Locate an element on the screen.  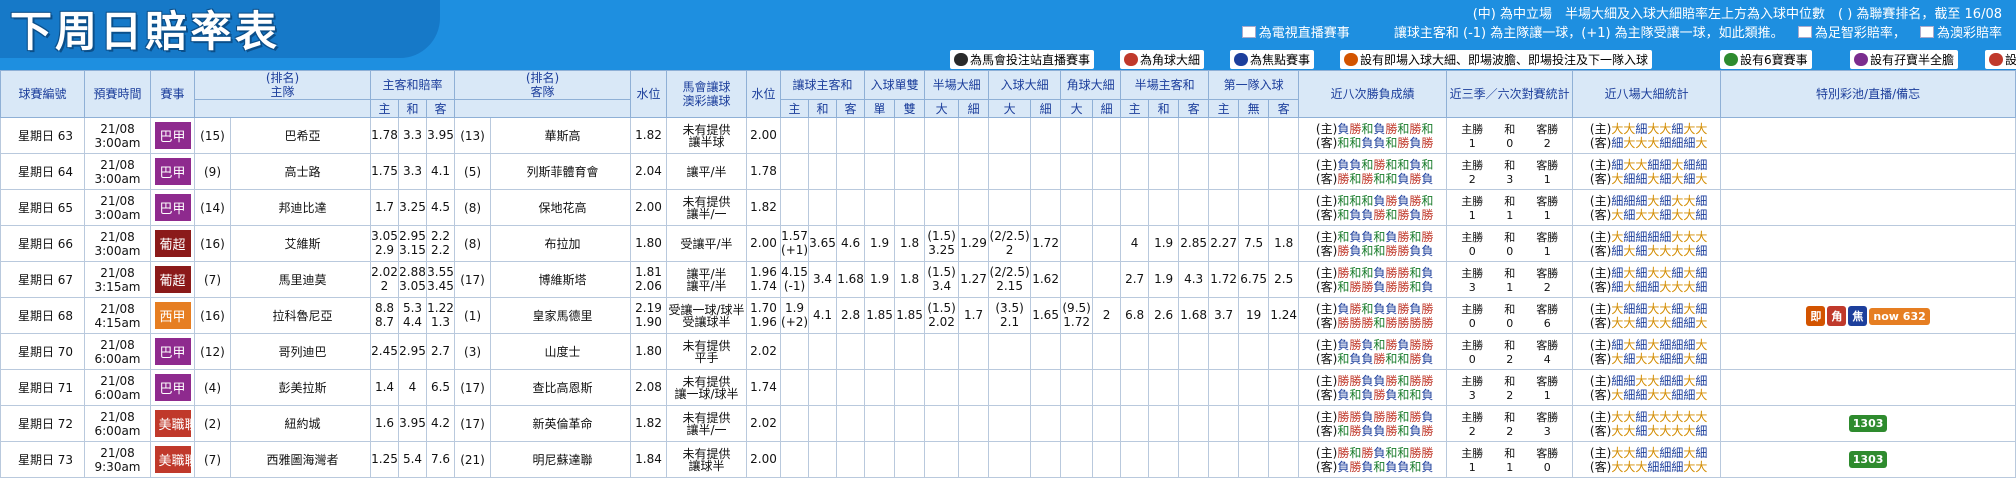
fts-odds: 1.72 is located at coordinates (1224, 278).